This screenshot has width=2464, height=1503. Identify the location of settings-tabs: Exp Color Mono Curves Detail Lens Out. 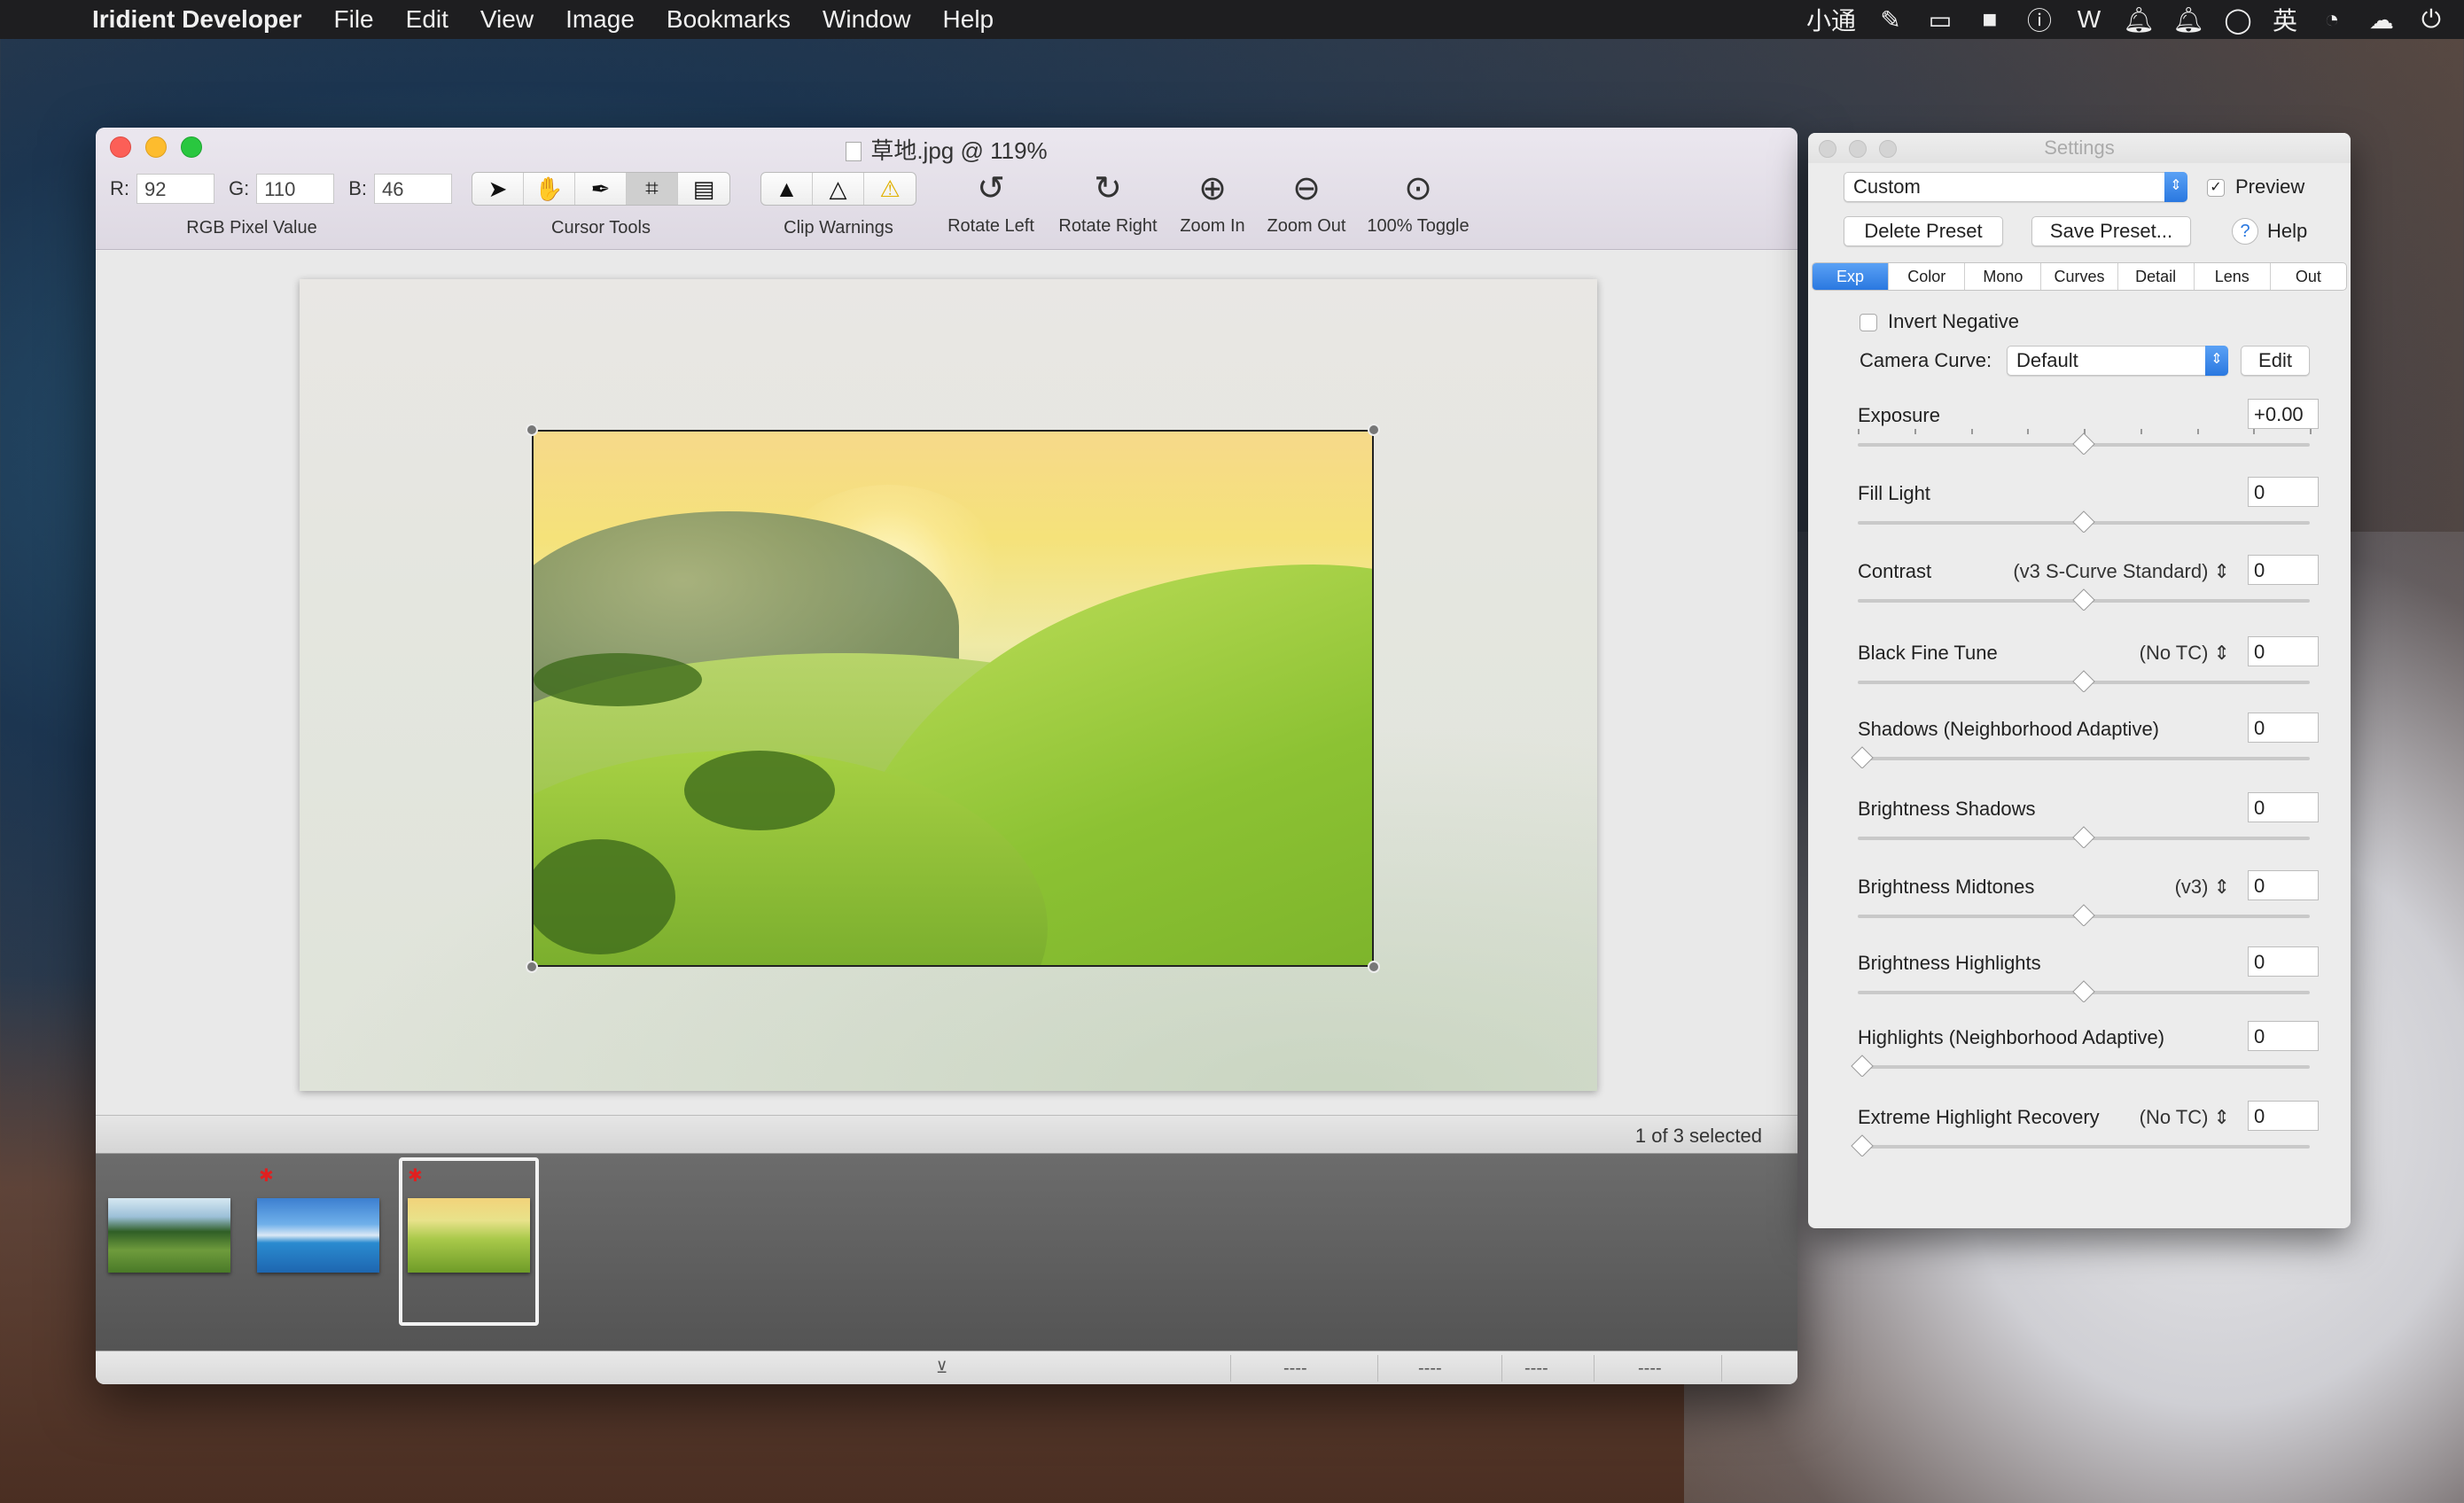
(2079, 277).